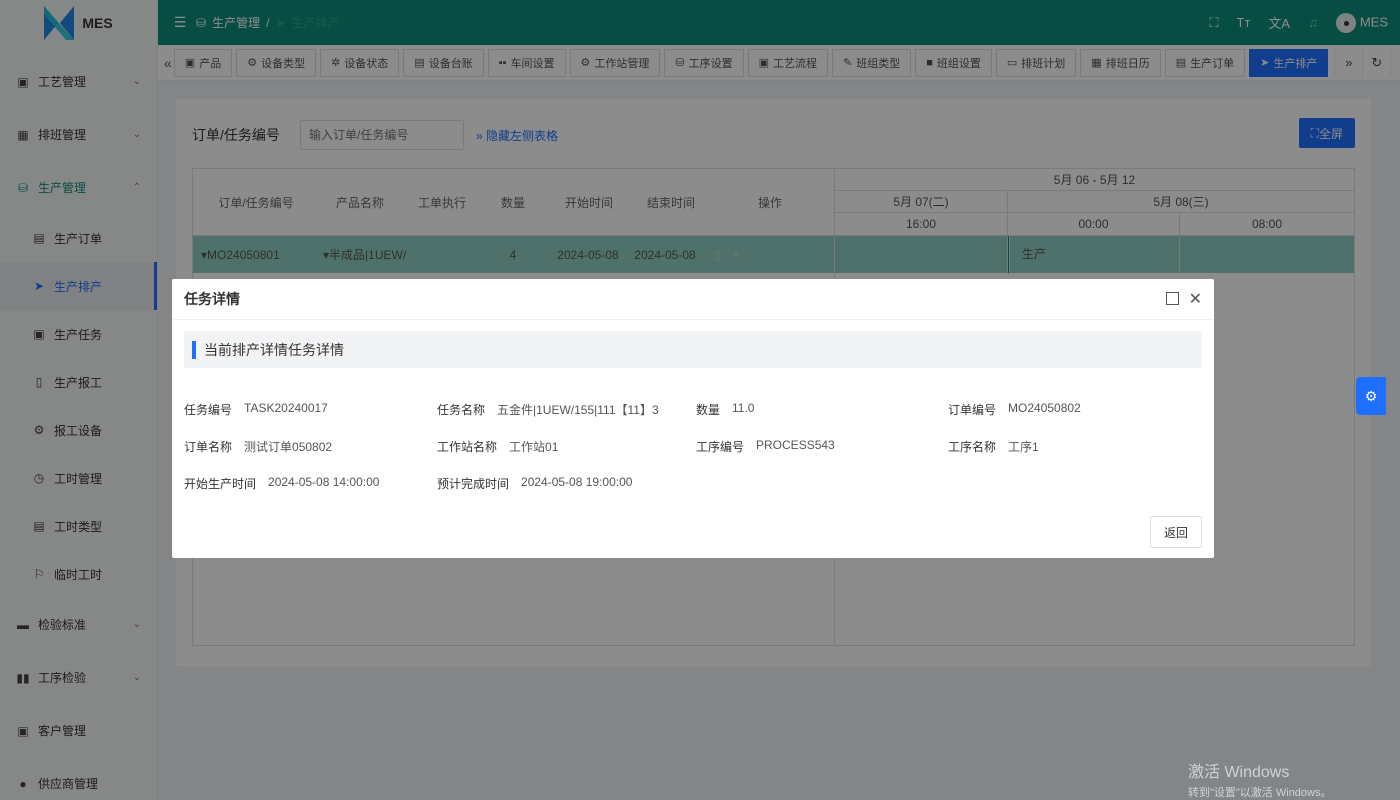  I want to click on field-value: 2024-05-08 19:00:00, so click(577, 482).